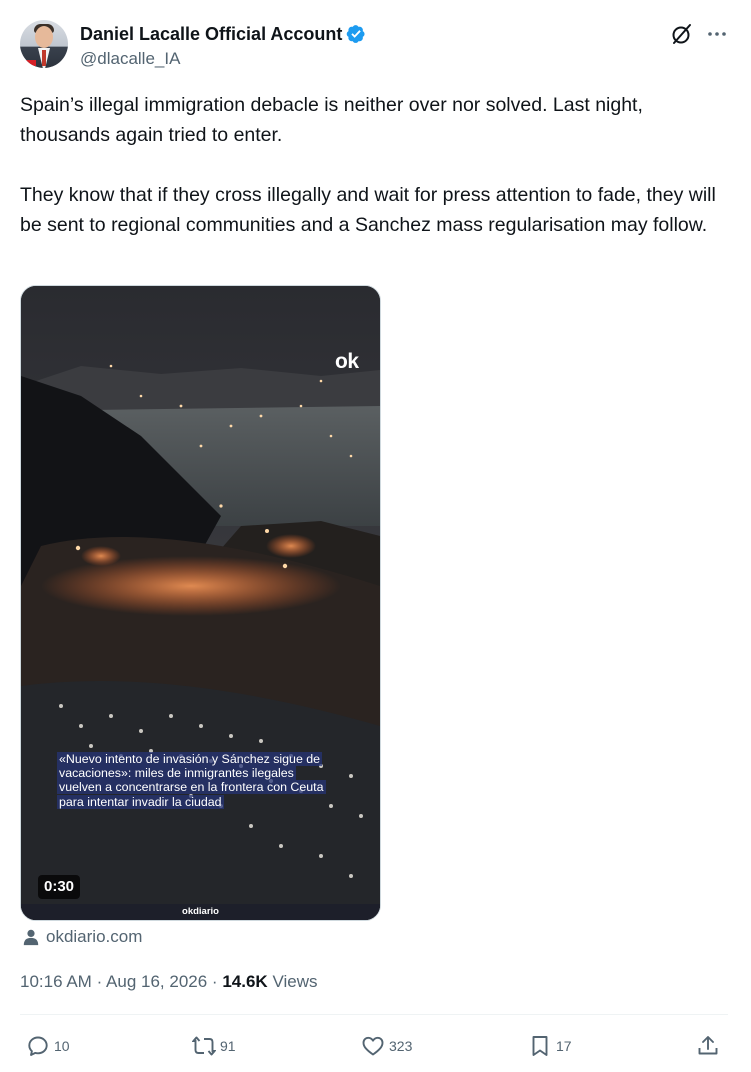  Describe the element at coordinates (295, 981) in the screenshot. I see `views-label: Views` at that location.